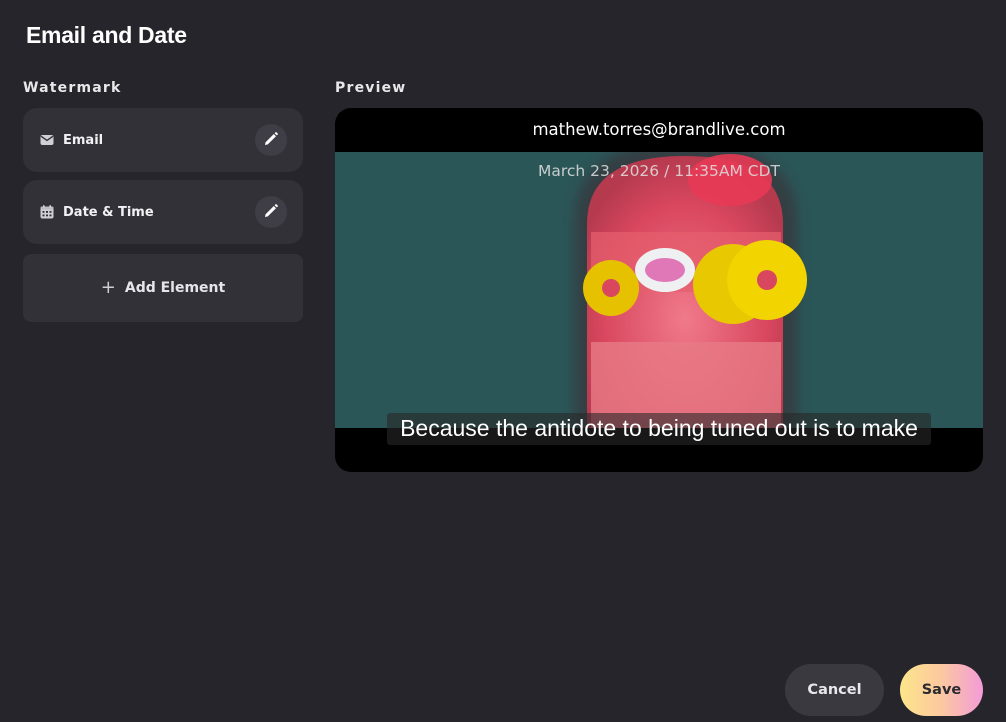 Image resolution: width=1006 pixels, height=722 pixels. I want to click on add-element-button: + Add Element, so click(163, 288).